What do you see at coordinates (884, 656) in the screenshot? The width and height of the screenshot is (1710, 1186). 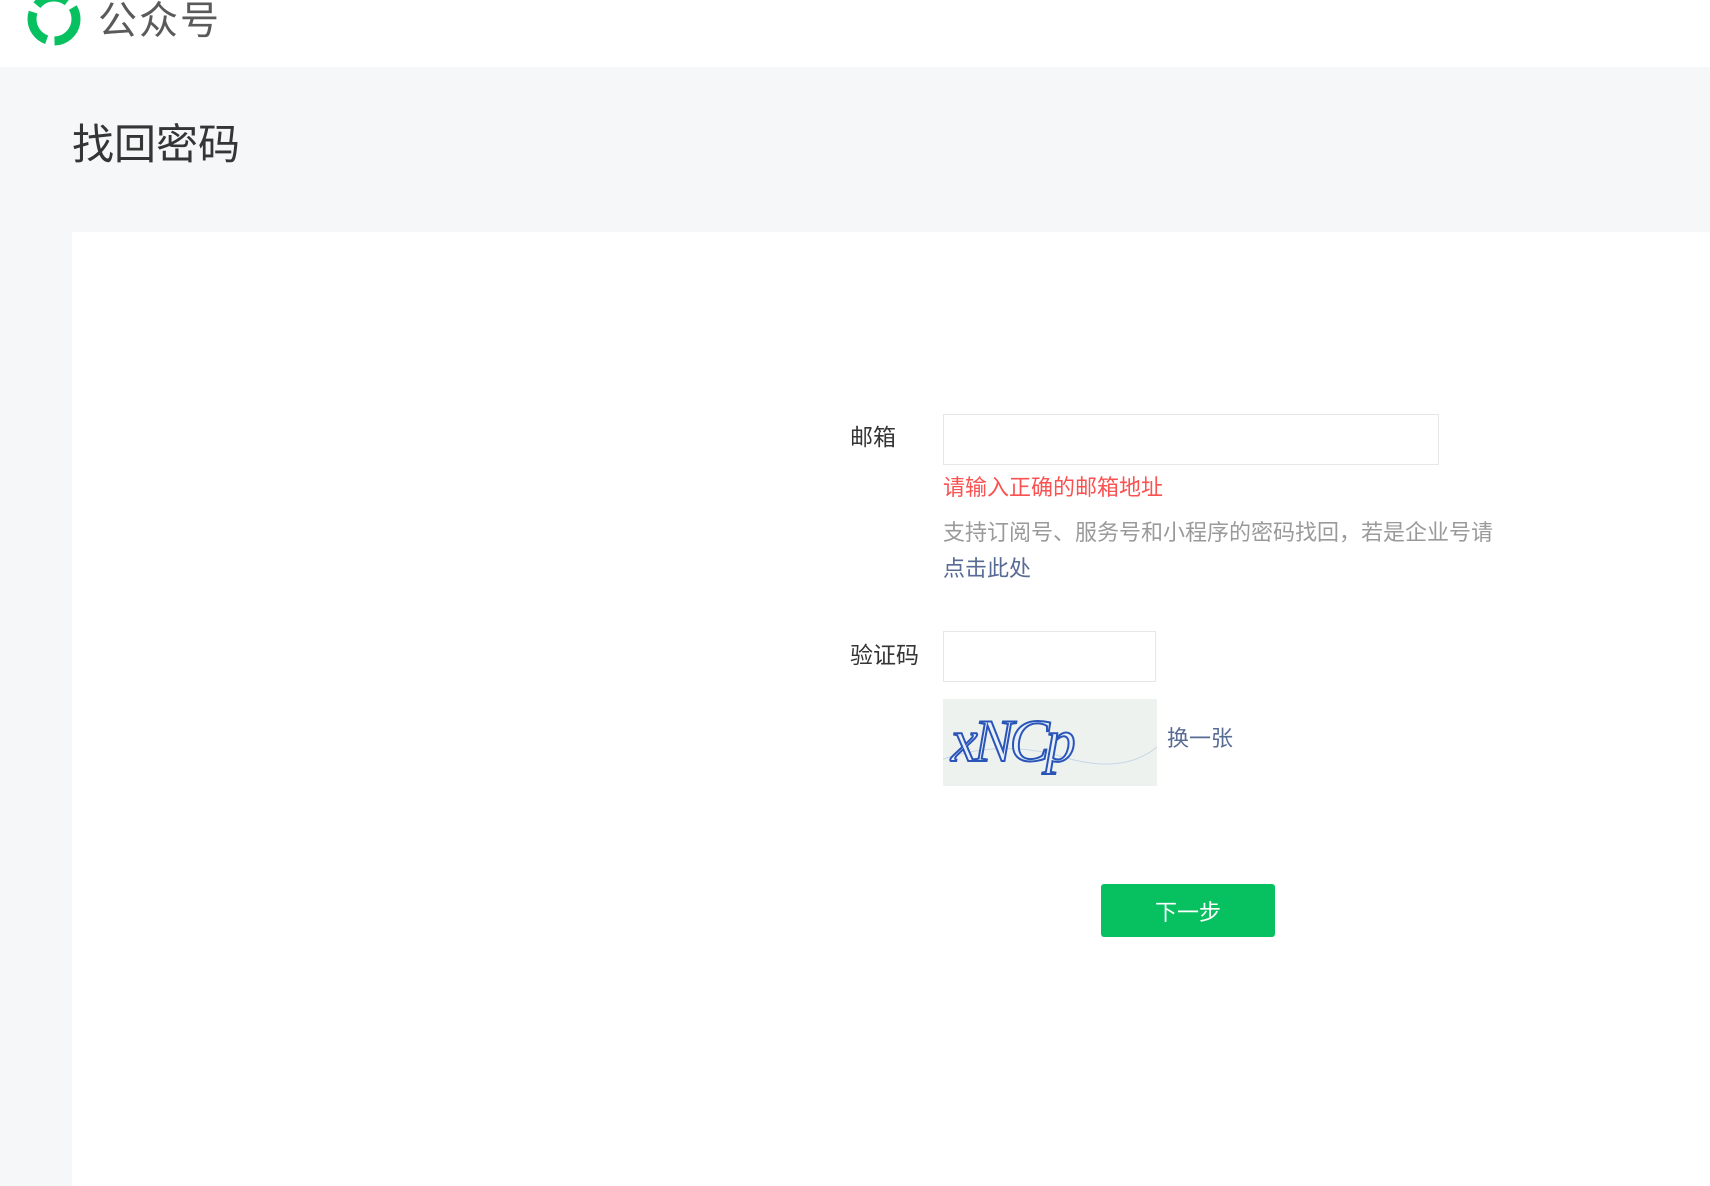 I see `captcha-label: 验证码` at bounding box center [884, 656].